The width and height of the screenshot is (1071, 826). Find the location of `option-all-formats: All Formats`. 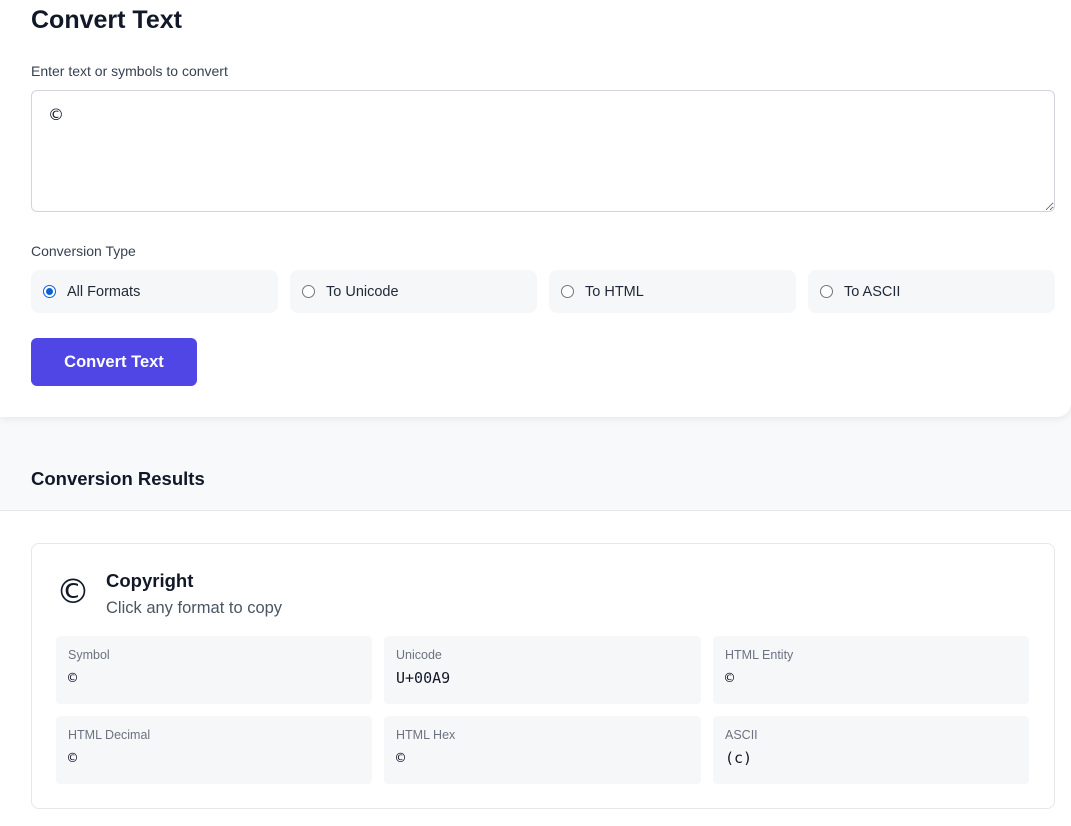

option-all-formats: All Formats is located at coordinates (154, 291).